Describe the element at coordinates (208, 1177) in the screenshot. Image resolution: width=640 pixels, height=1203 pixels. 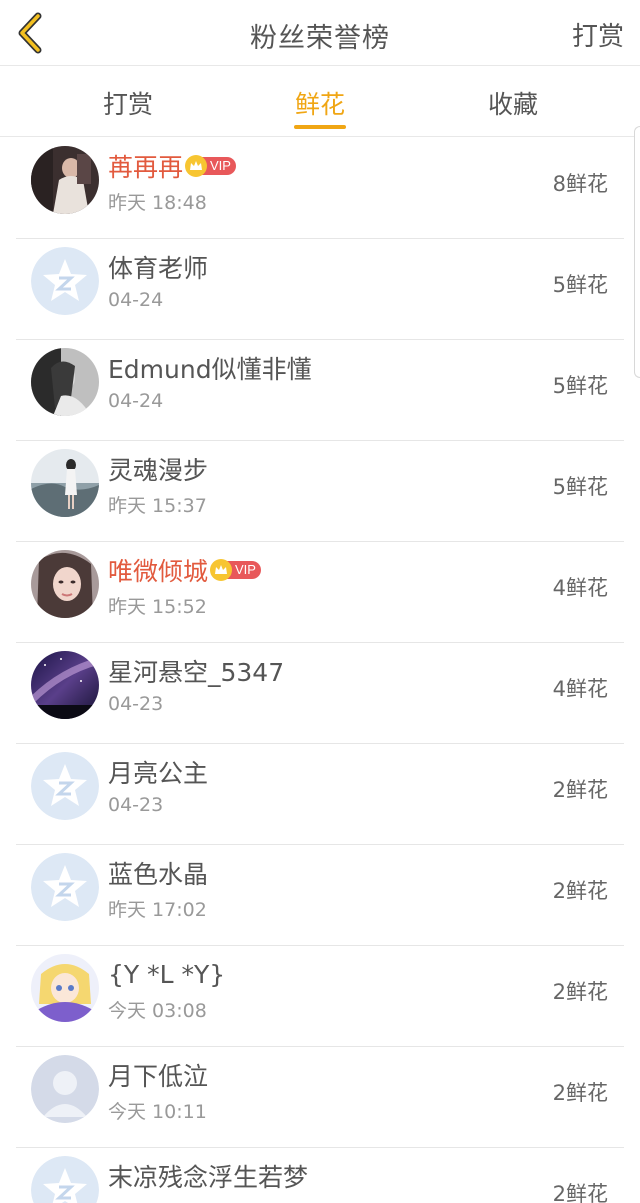
I see `fan-name: 末凉残念浮生若梦` at that location.